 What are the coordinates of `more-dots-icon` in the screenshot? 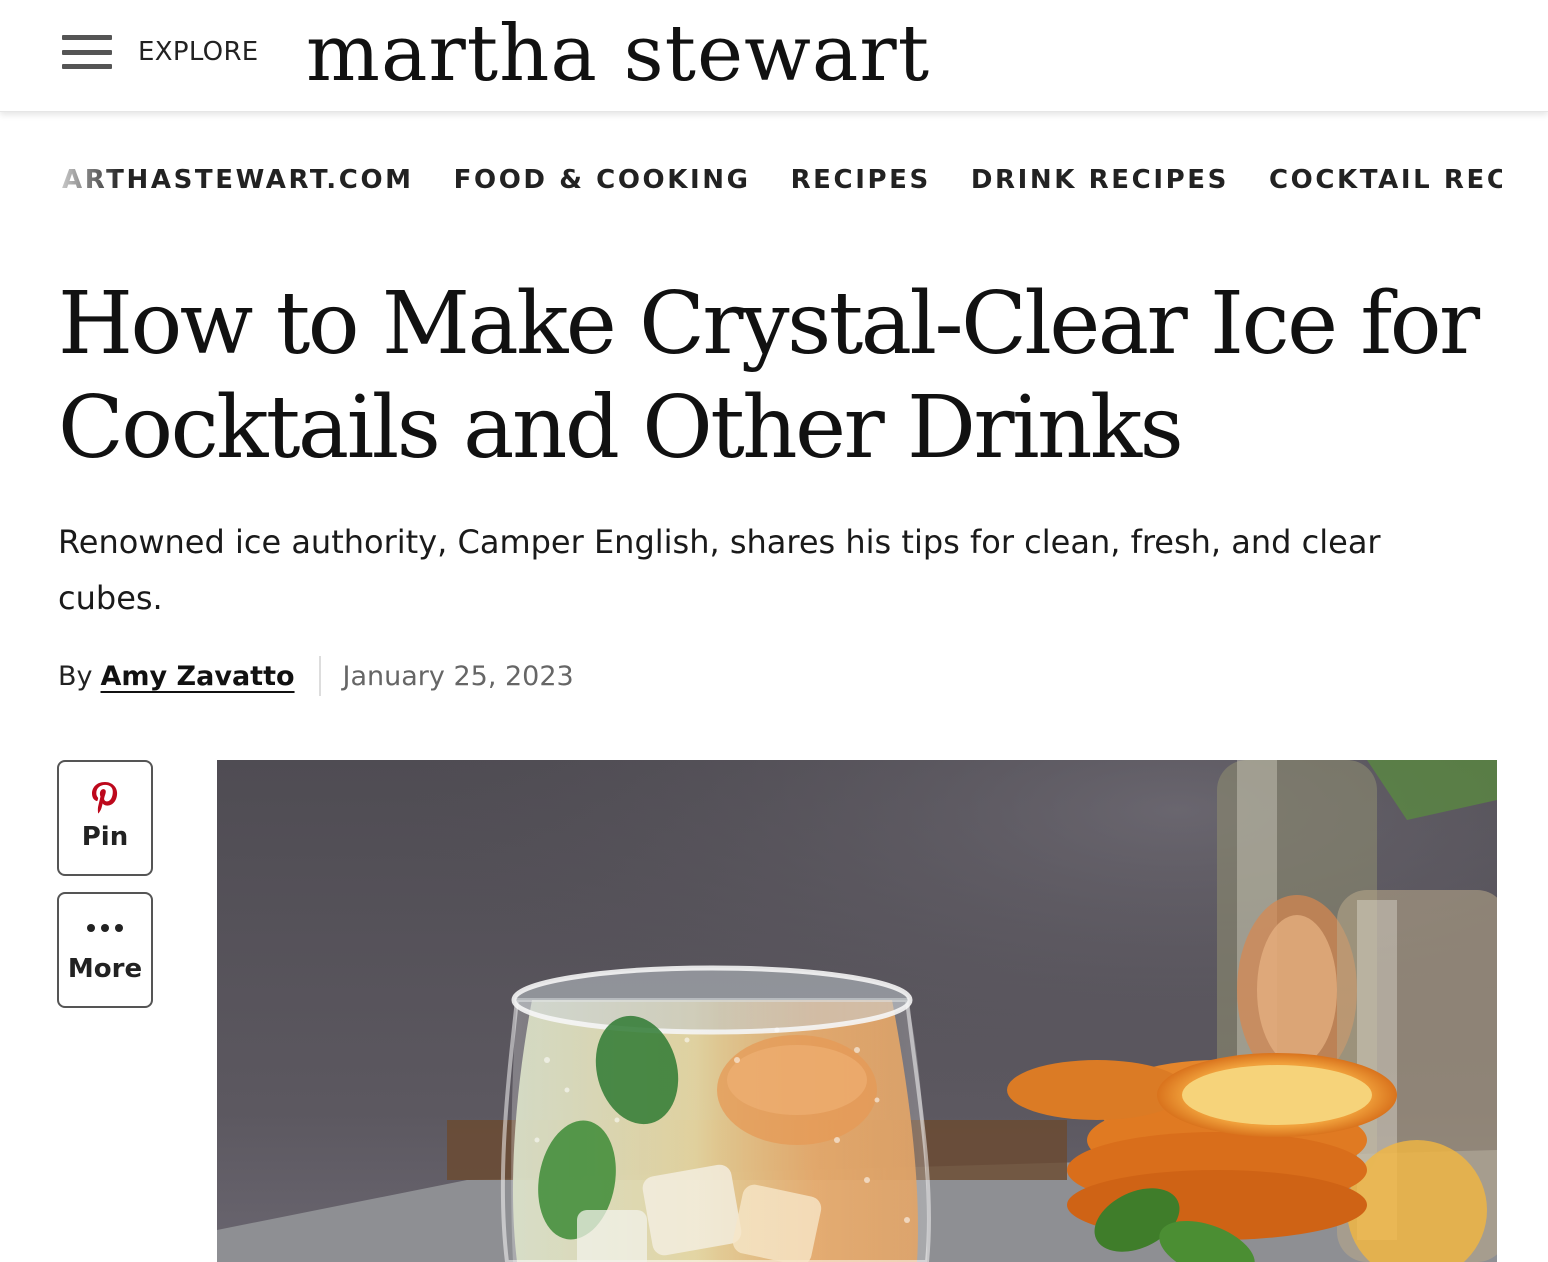 It's located at (105, 928).